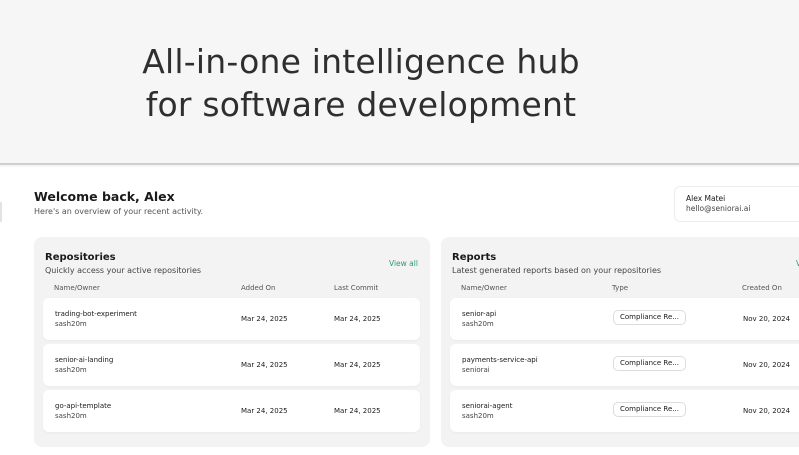  Describe the element at coordinates (487, 406) in the screenshot. I see `report-name: seniorai-agent` at that location.